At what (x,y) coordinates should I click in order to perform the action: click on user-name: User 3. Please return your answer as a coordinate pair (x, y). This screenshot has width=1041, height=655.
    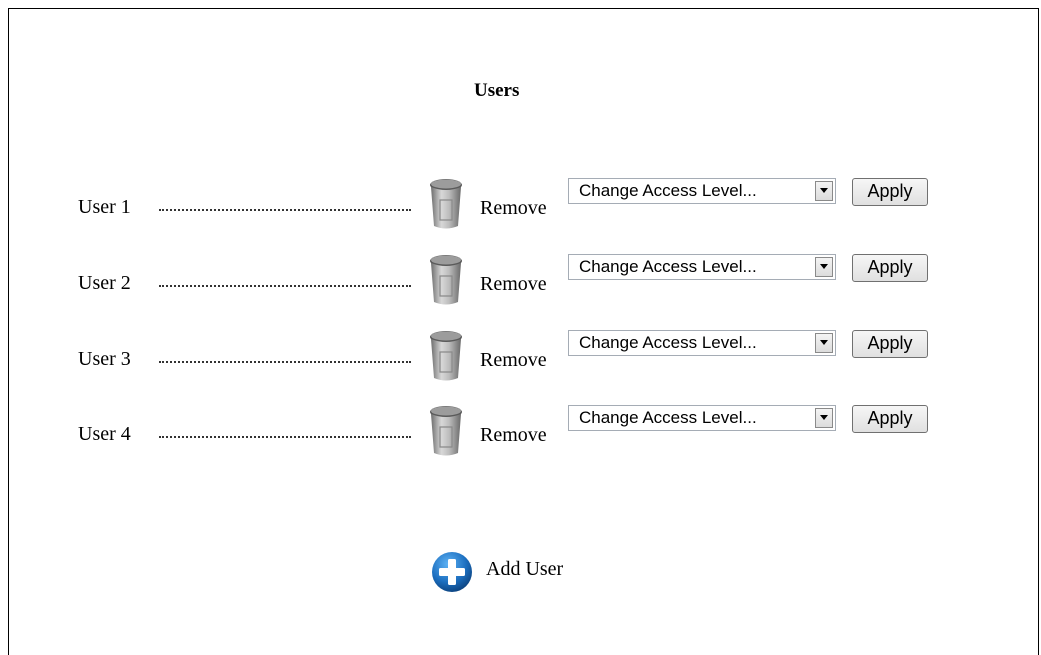
    Looking at the image, I should click on (104, 359).